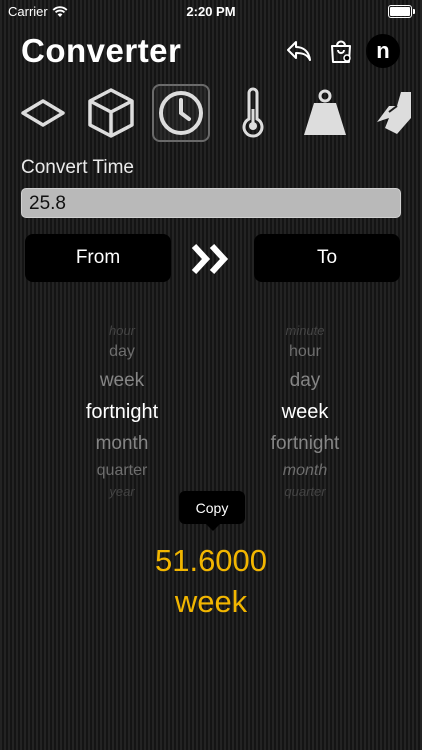  I want to click on picker-item: quarter, so click(122, 471).